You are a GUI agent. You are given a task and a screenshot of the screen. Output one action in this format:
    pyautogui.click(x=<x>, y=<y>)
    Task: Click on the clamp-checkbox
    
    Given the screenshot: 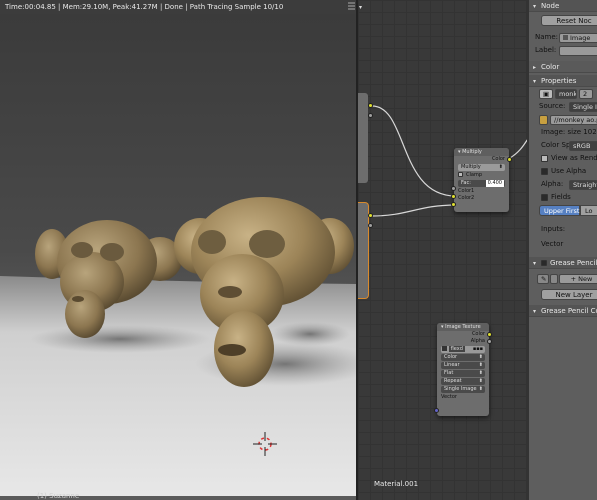 What is the action you would take?
    pyautogui.click(x=460, y=174)
    